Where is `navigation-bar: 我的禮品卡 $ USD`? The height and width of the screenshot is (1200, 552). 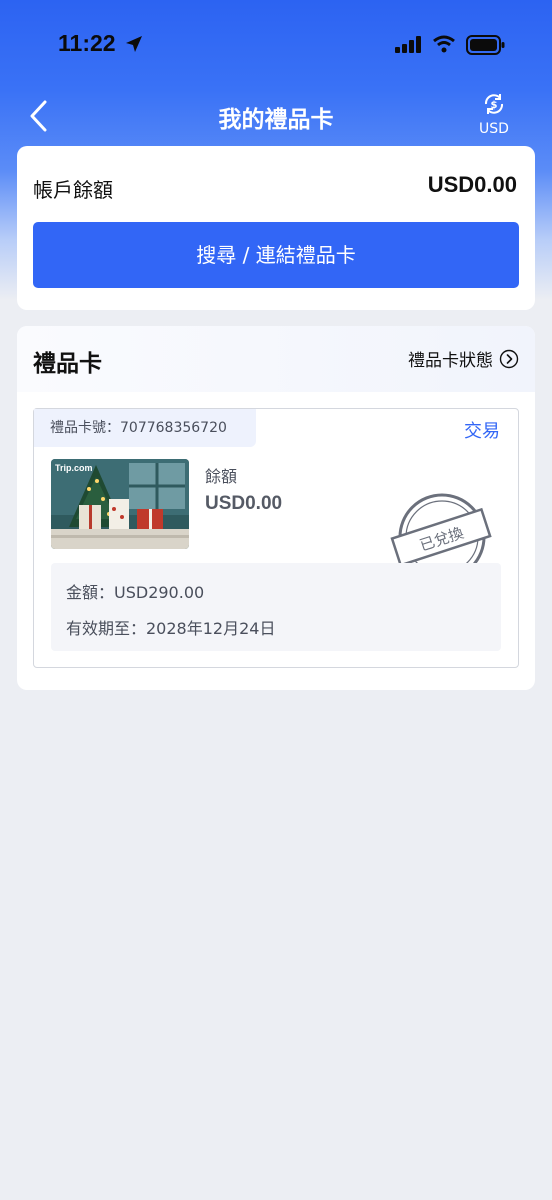 navigation-bar: 我的禮品卡 $ USD is located at coordinates (276, 116).